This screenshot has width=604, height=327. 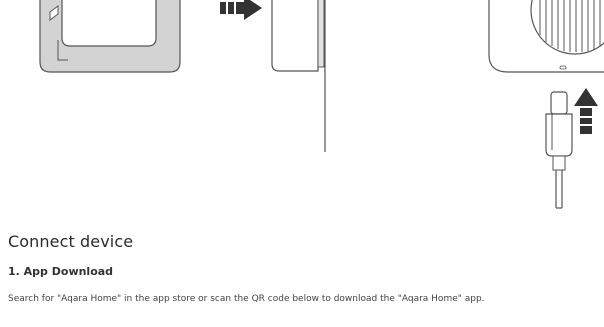 What do you see at coordinates (61, 271) in the screenshot?
I see `step-title: 1. App Download` at bounding box center [61, 271].